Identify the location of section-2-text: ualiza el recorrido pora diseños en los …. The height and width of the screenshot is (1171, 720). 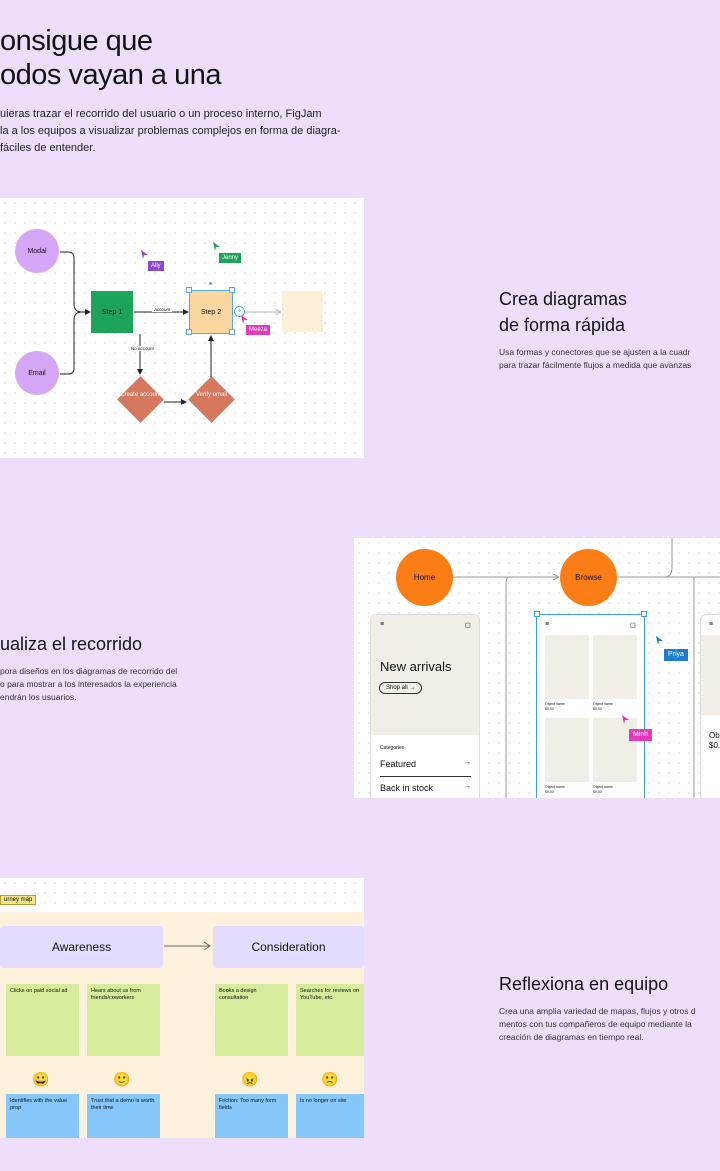
(88, 667).